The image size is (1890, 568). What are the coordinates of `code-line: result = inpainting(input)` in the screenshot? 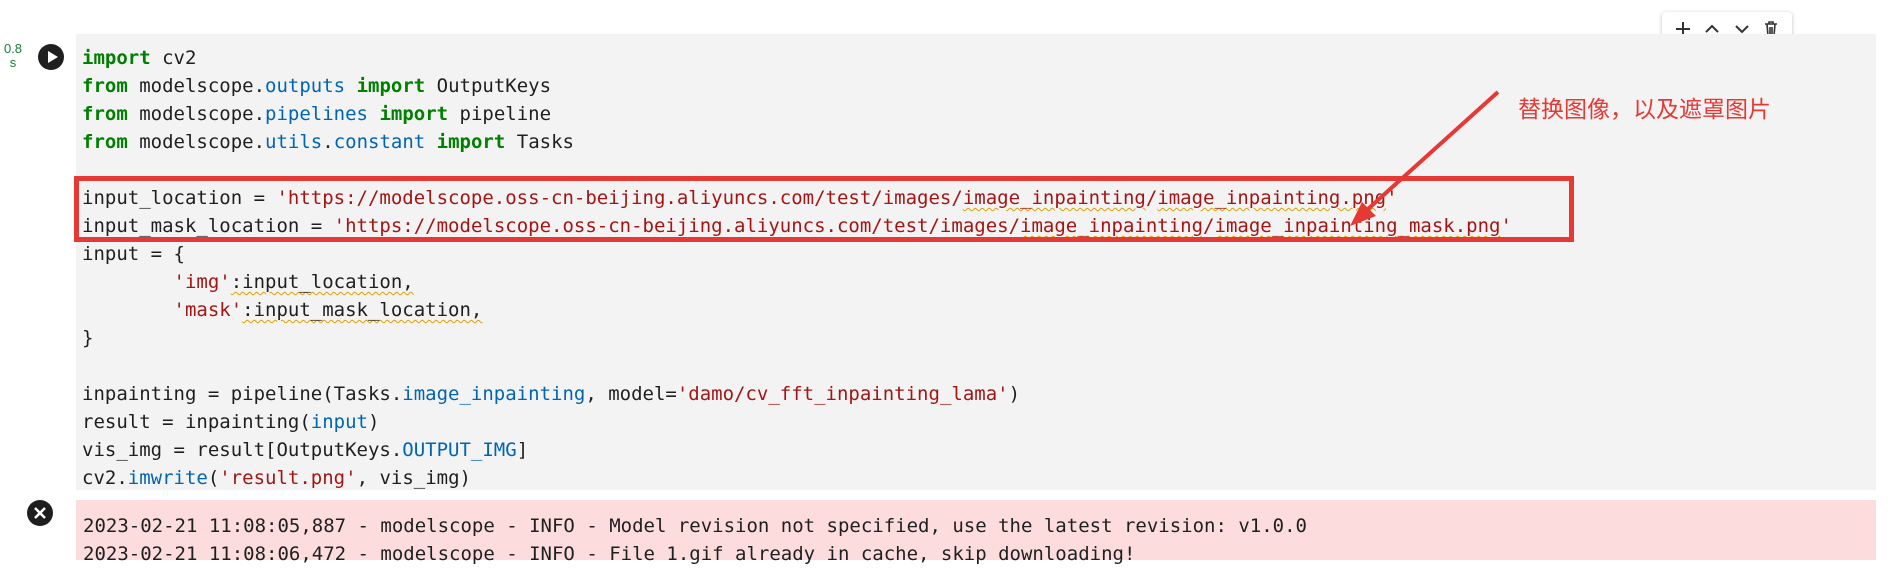 It's located at (231, 422).